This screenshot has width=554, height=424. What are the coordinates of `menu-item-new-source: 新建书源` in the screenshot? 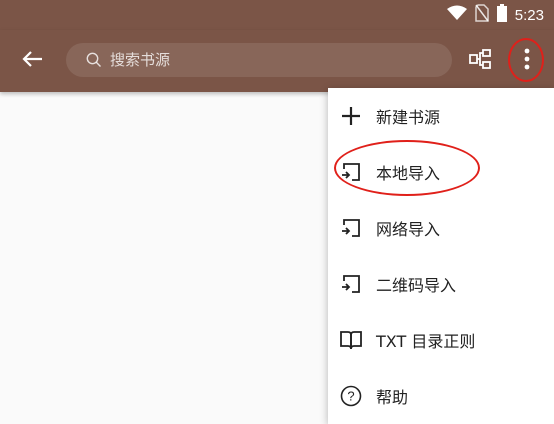 It's located at (441, 116).